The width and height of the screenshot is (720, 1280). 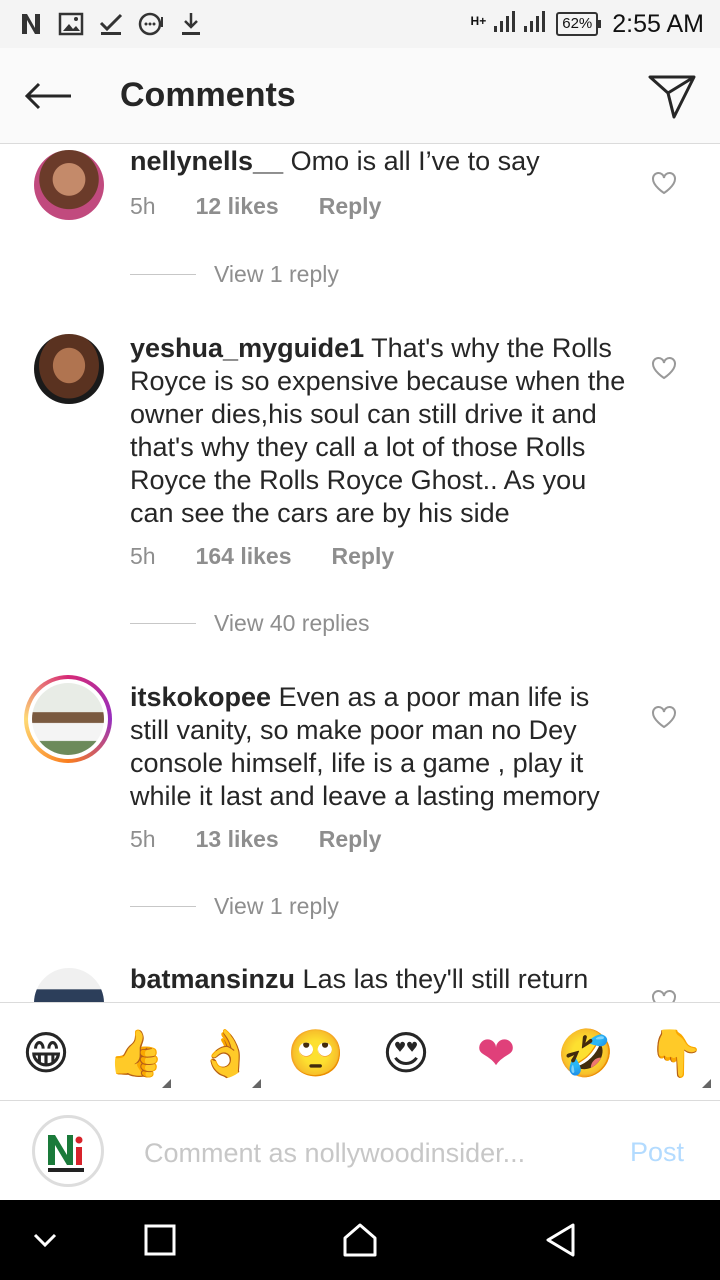 What do you see at coordinates (66, 1153) in the screenshot?
I see `nollywood-insider-logo-icon` at bounding box center [66, 1153].